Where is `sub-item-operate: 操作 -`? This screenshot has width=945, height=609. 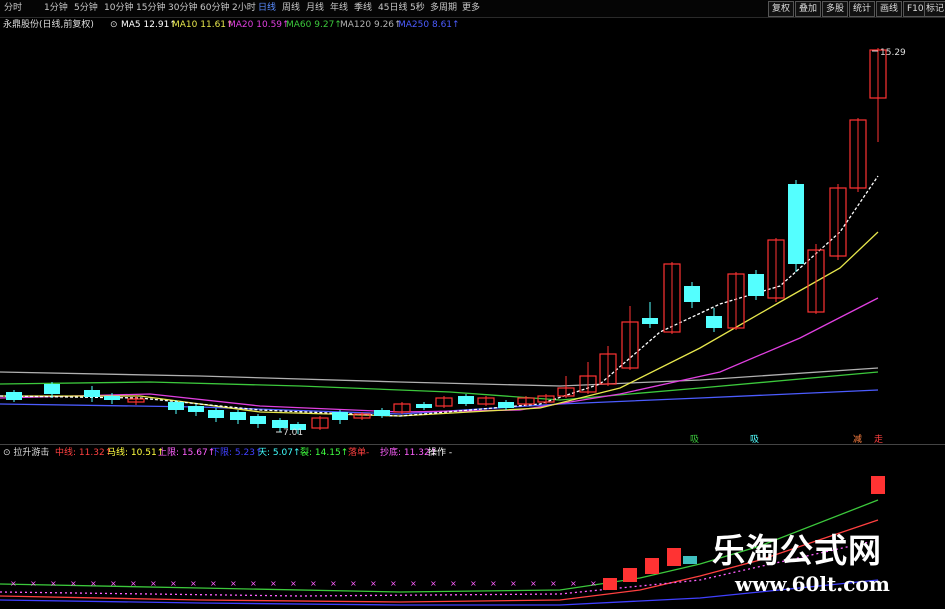
sub-item-operate: 操作 - is located at coordinates (440, 453).